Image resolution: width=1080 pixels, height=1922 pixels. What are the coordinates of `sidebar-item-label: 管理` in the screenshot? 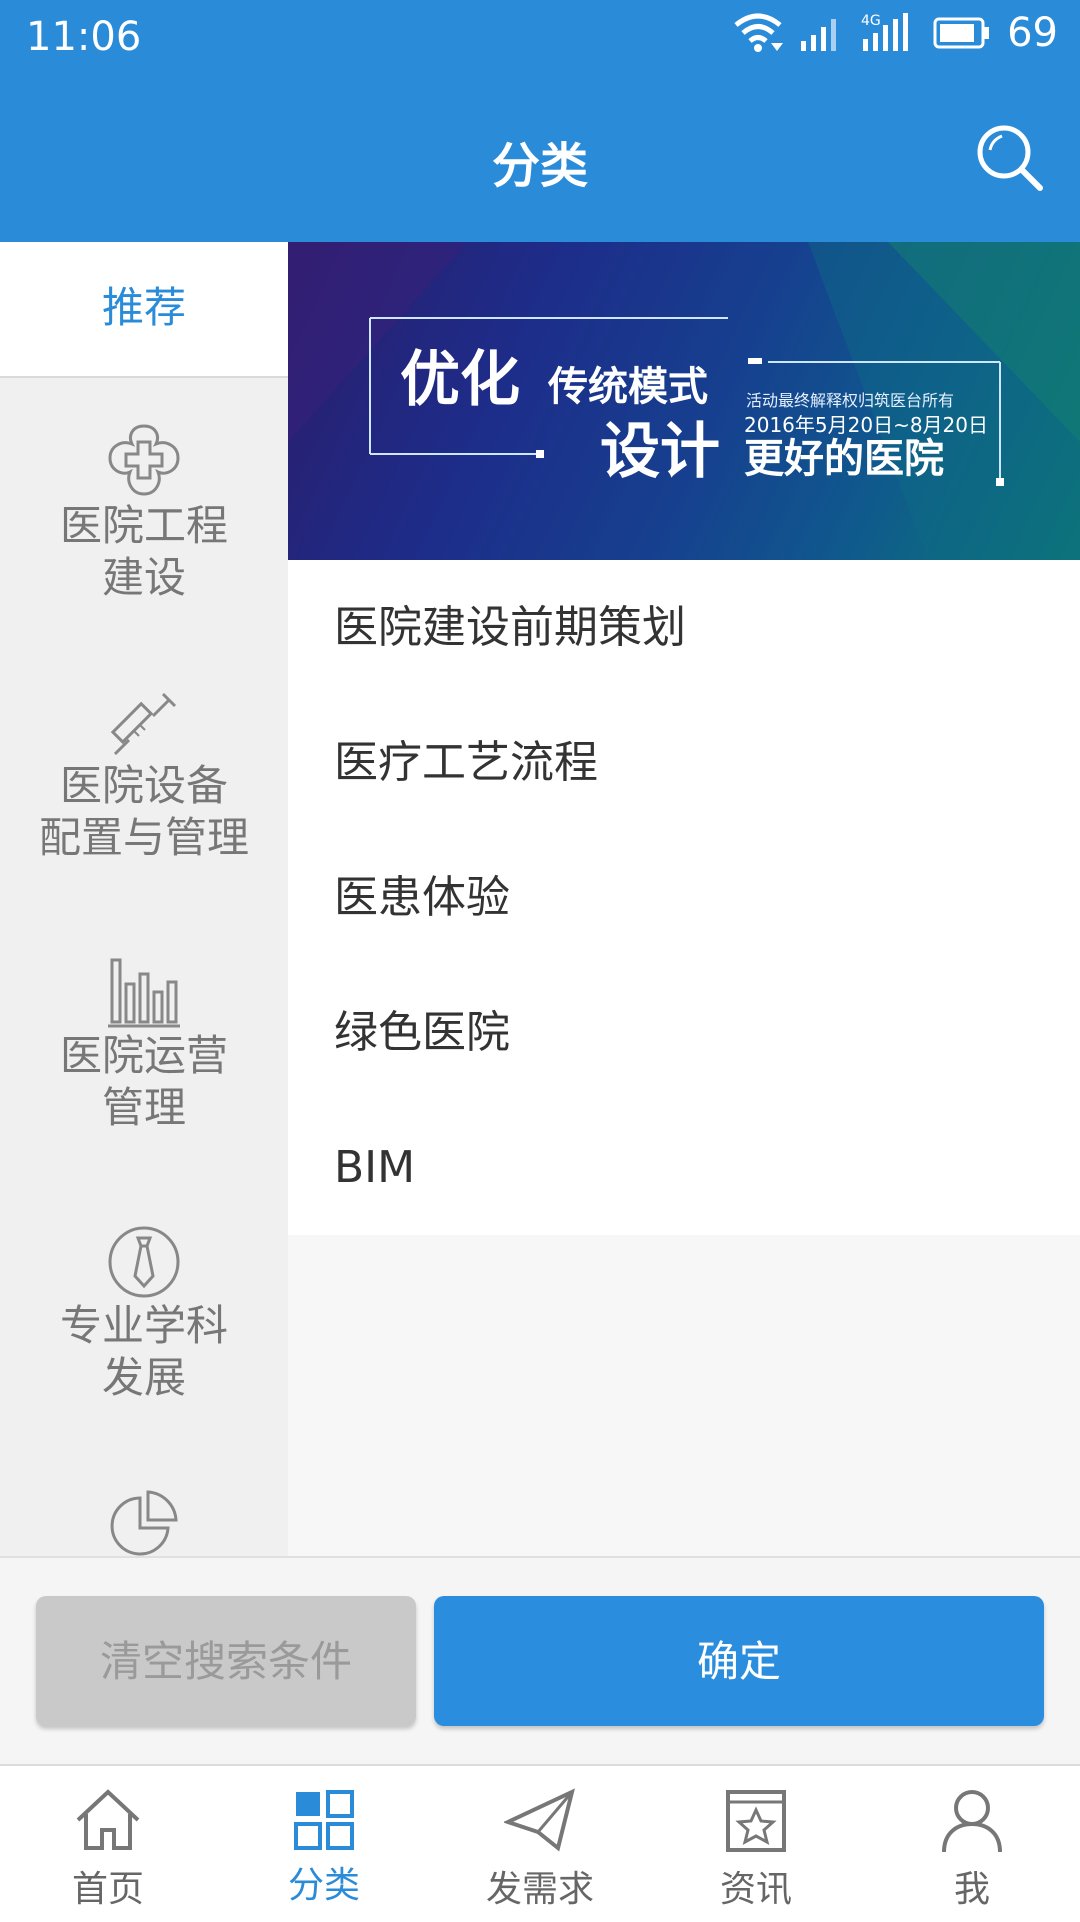 It's located at (143, 1107).